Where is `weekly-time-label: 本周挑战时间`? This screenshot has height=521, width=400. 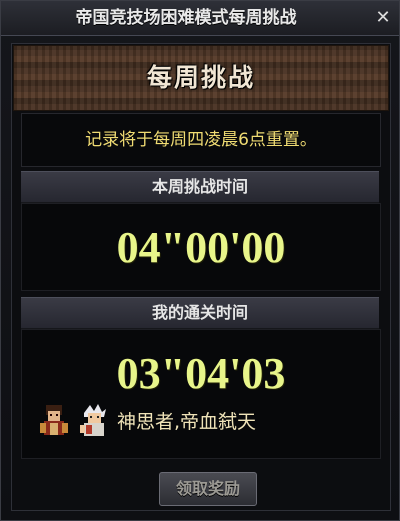 weekly-time-label: 本周挑战时间 is located at coordinates (200, 187).